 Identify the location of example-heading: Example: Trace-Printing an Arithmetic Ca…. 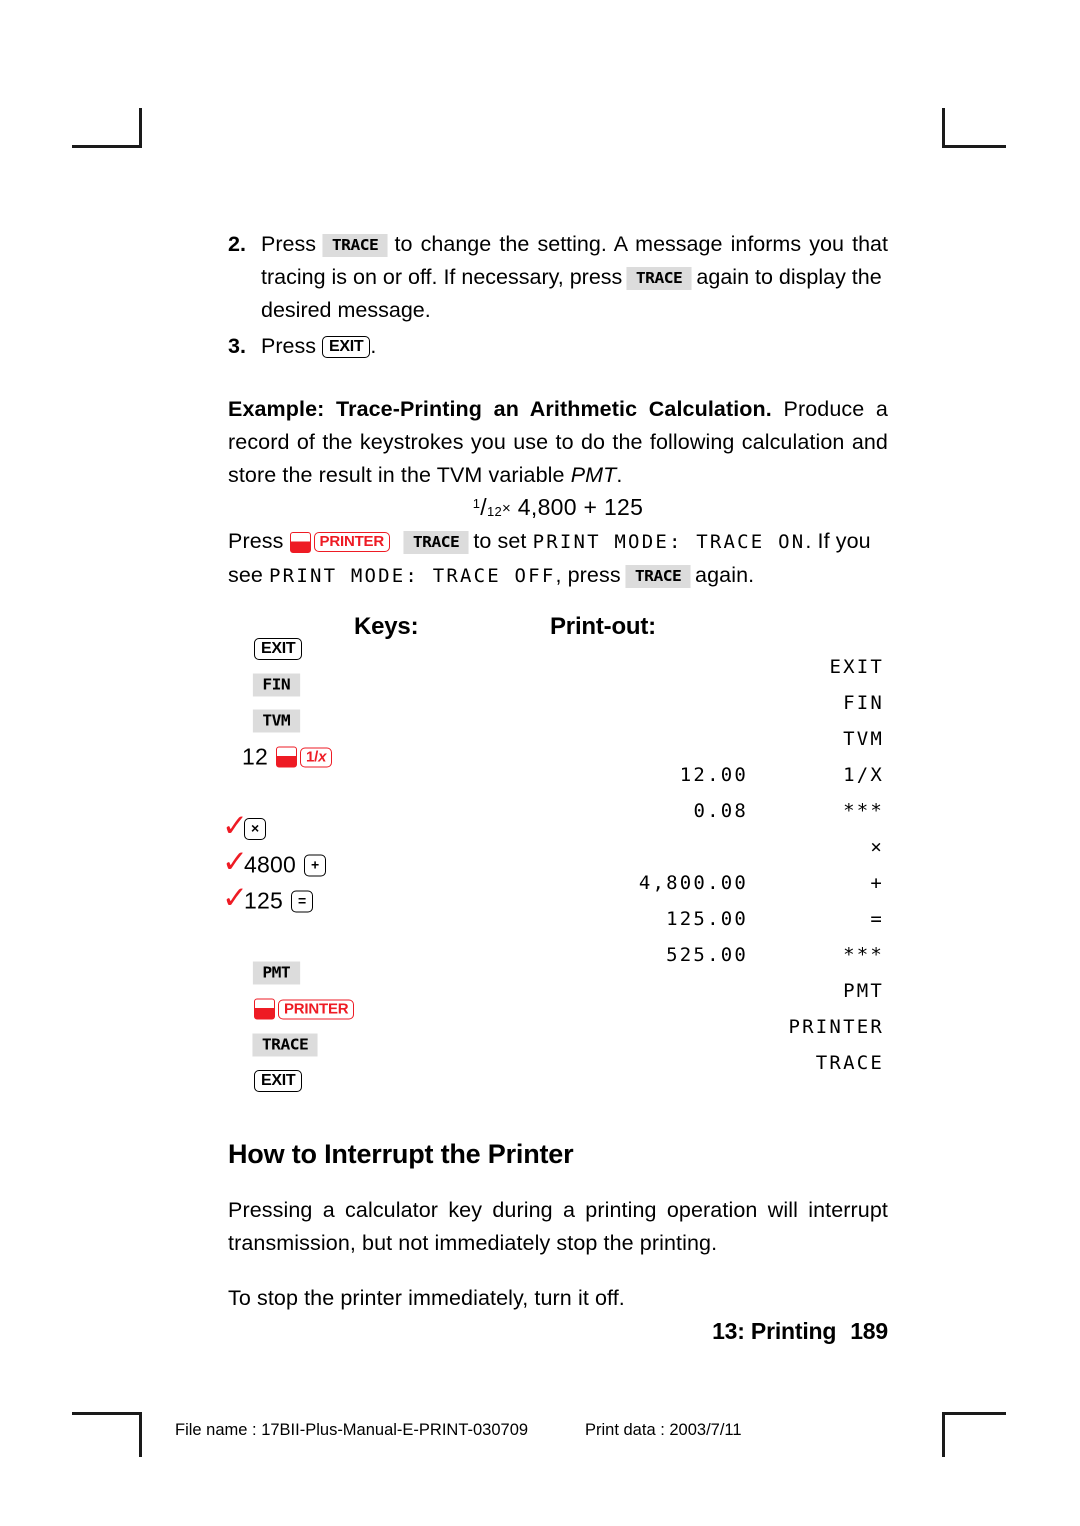
(500, 409).